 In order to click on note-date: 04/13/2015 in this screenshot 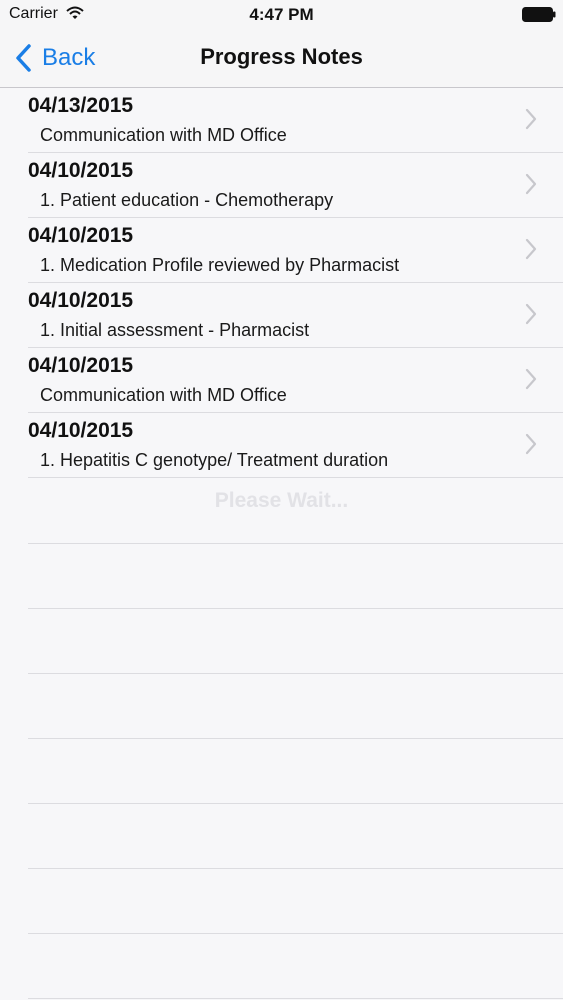, I will do `click(81, 105)`.